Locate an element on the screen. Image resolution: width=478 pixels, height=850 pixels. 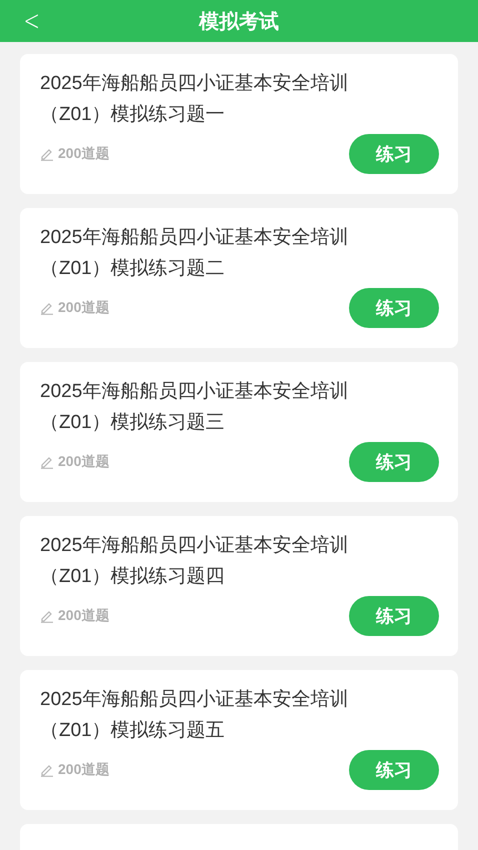
exam-title: 2025年海船船员四小证基本安全培训（Z01）模拟练习题三 is located at coordinates (195, 407).